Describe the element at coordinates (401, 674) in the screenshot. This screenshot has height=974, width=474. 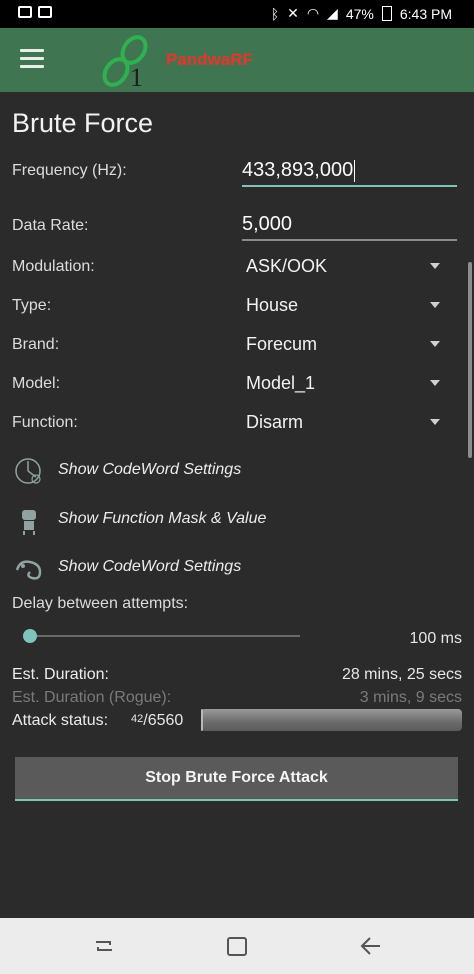
I see `duration-value: 28 mins, 25 secs` at that location.